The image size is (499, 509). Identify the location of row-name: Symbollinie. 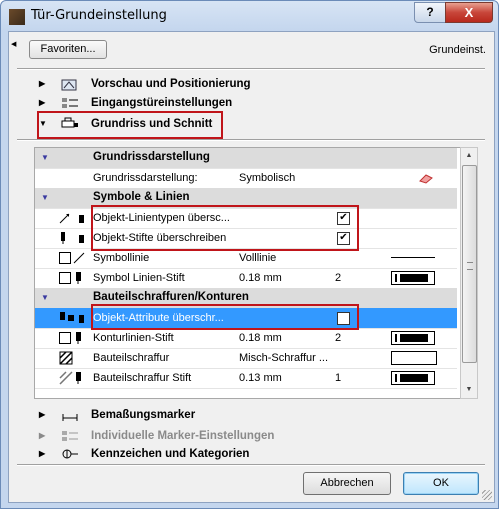
(121, 258).